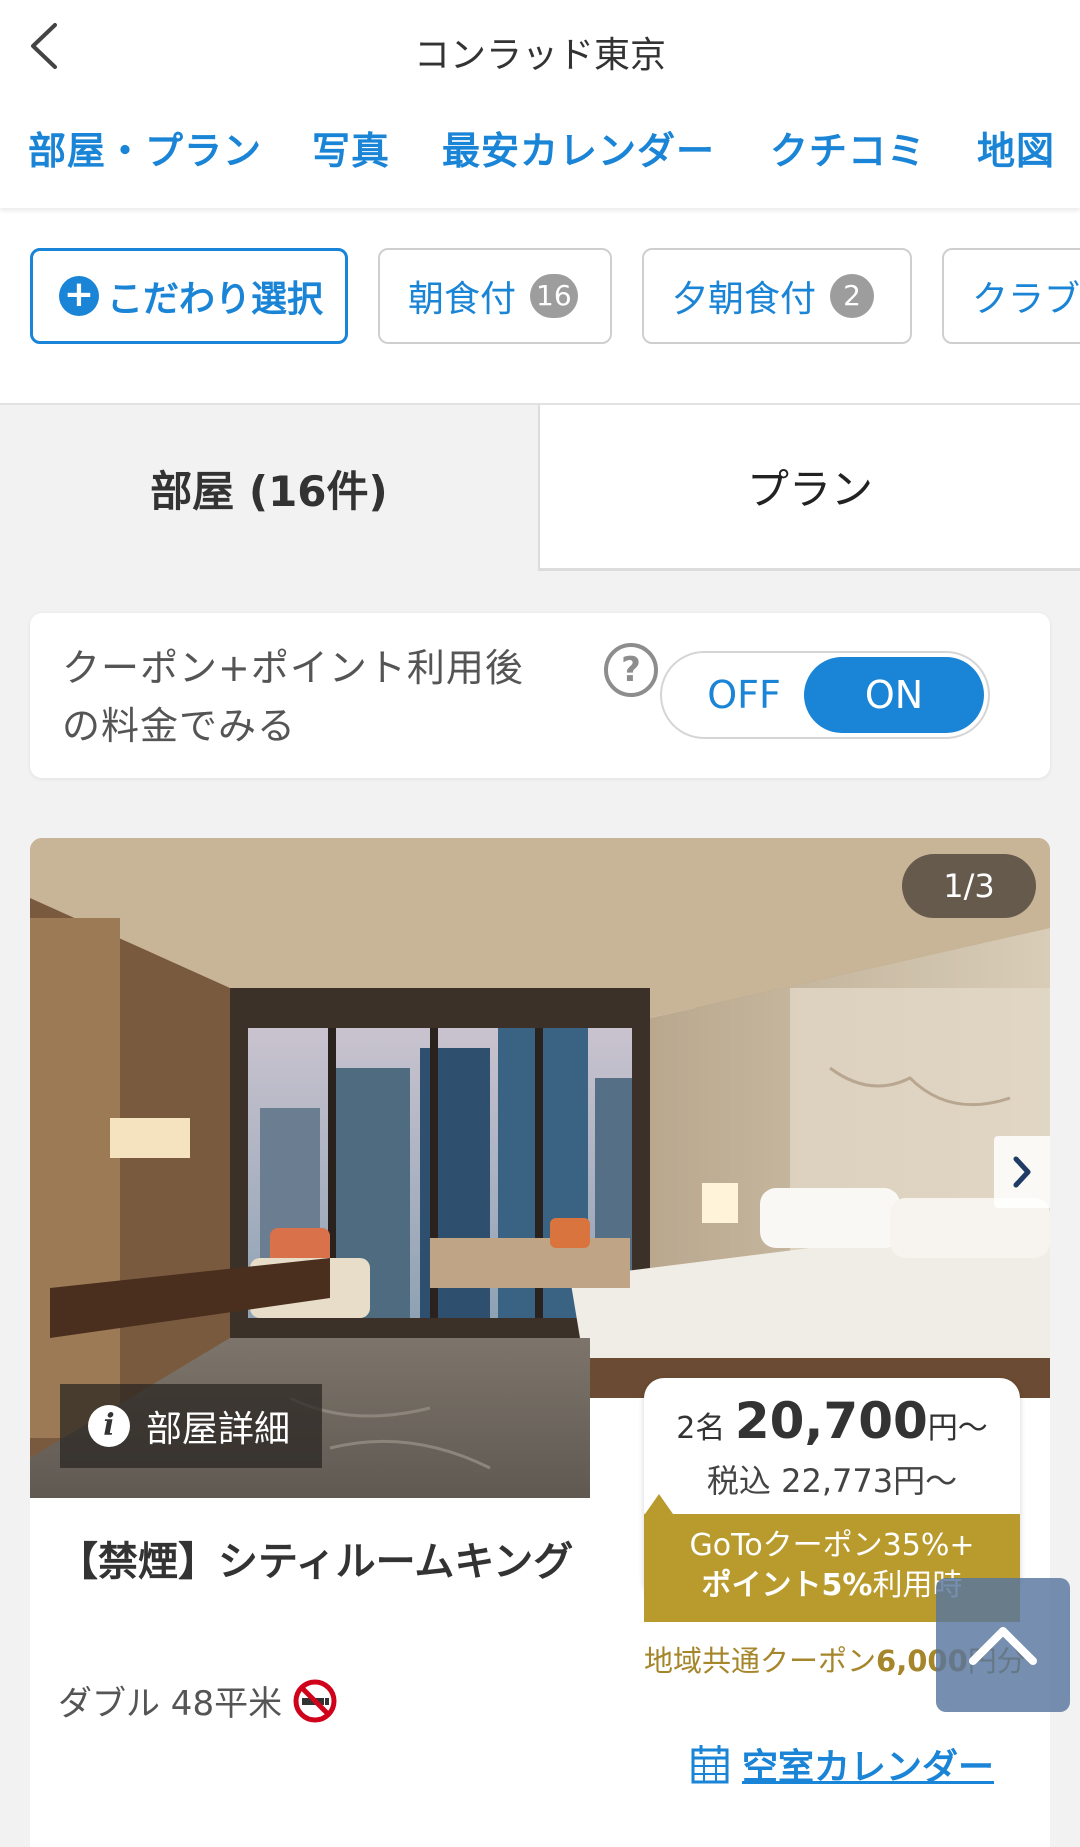 This screenshot has height=1847, width=1080. Describe the element at coordinates (809, 488) in the screenshot. I see `tab-plans: プラン` at that location.